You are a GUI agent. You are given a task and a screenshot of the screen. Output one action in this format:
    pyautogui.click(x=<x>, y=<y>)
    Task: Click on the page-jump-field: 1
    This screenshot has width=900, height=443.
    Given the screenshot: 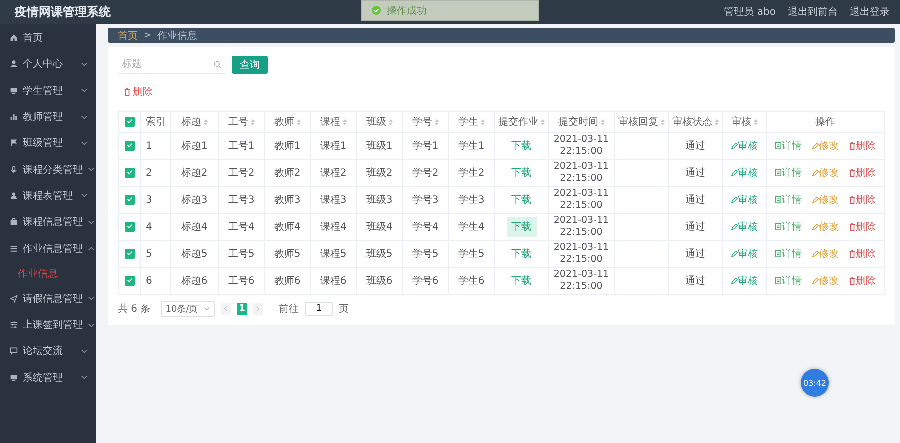 What is the action you would take?
    pyautogui.click(x=319, y=309)
    